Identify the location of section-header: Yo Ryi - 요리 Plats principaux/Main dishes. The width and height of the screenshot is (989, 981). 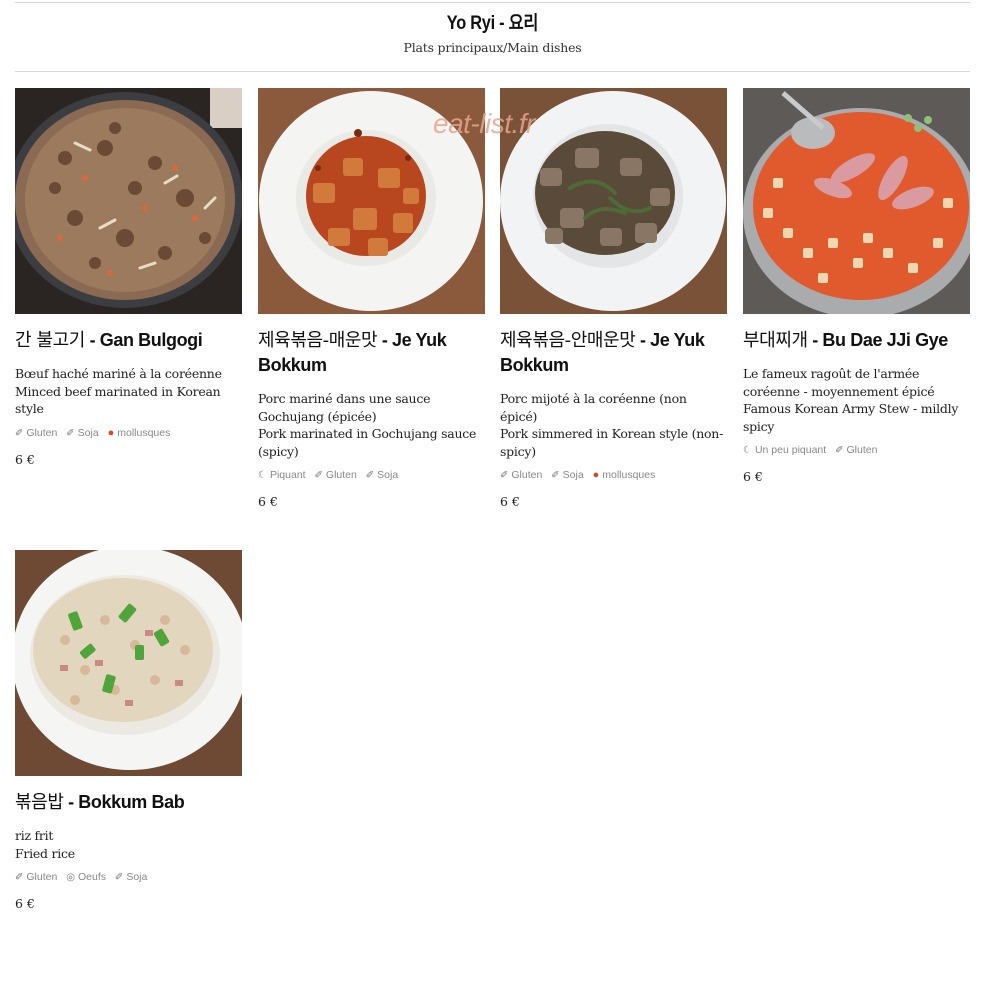
(492, 32).